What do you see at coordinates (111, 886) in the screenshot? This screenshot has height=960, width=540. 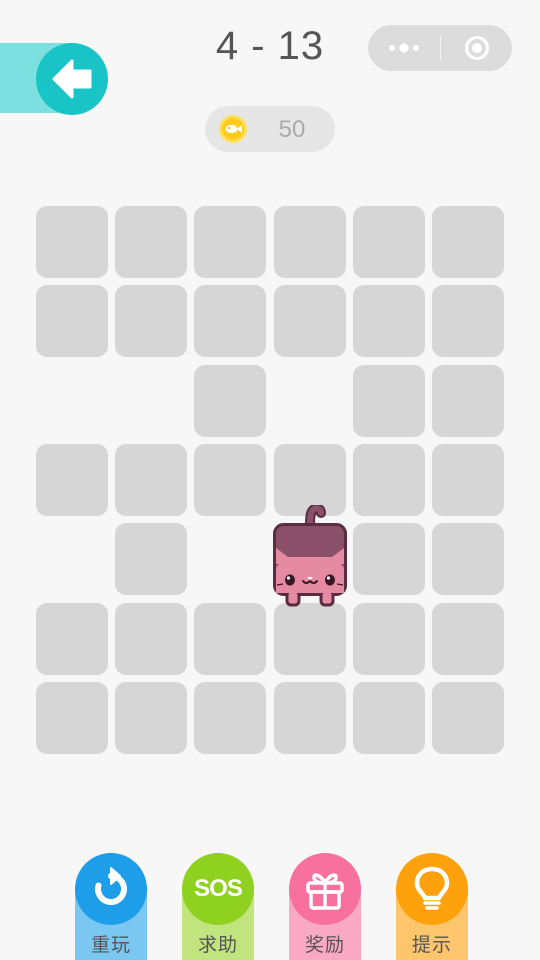 I see `replay-icon` at bounding box center [111, 886].